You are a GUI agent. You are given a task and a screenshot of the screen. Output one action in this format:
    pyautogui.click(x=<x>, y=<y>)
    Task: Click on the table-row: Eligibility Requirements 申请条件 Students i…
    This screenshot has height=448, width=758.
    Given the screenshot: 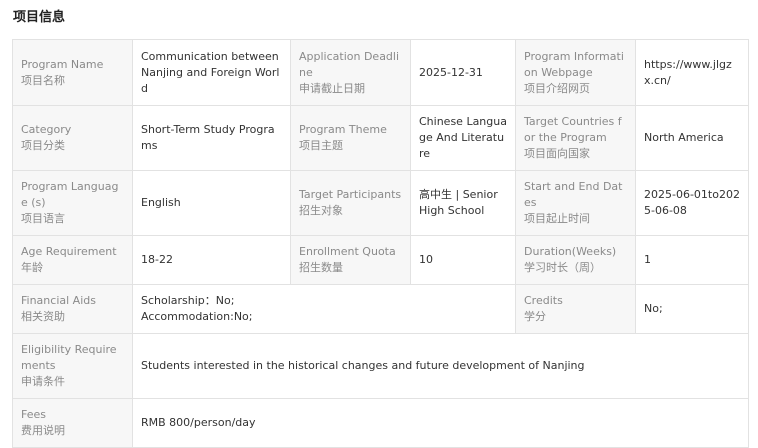 What is the action you would take?
    pyautogui.click(x=380, y=366)
    